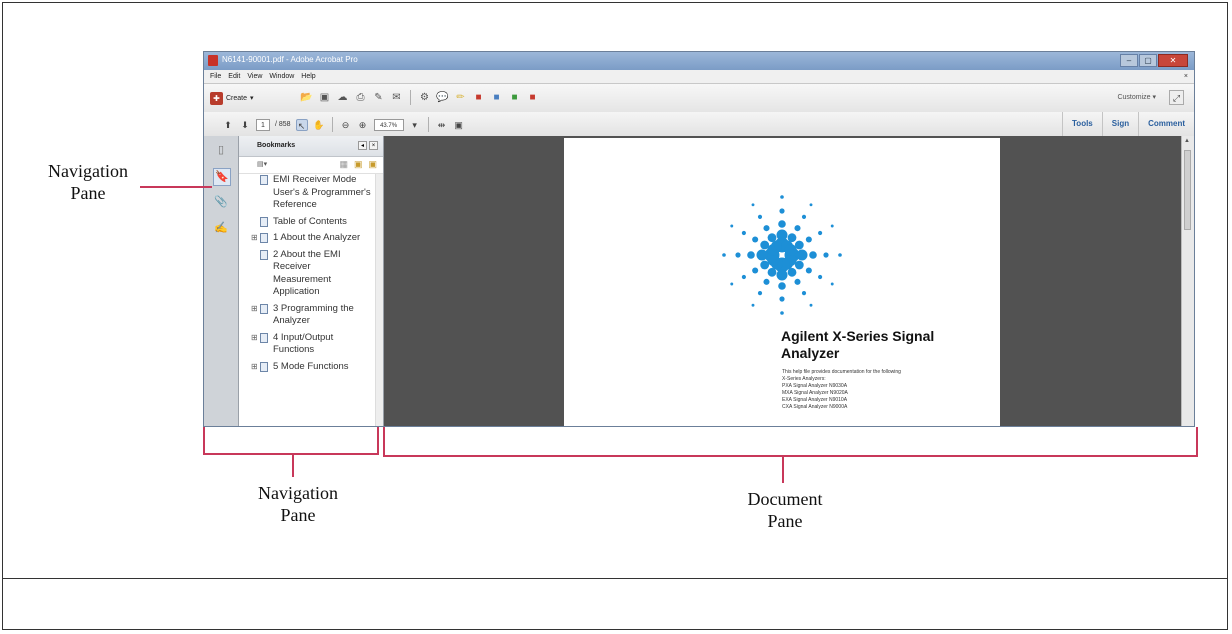  I want to click on highlight-icon: ✏, so click(460, 97).